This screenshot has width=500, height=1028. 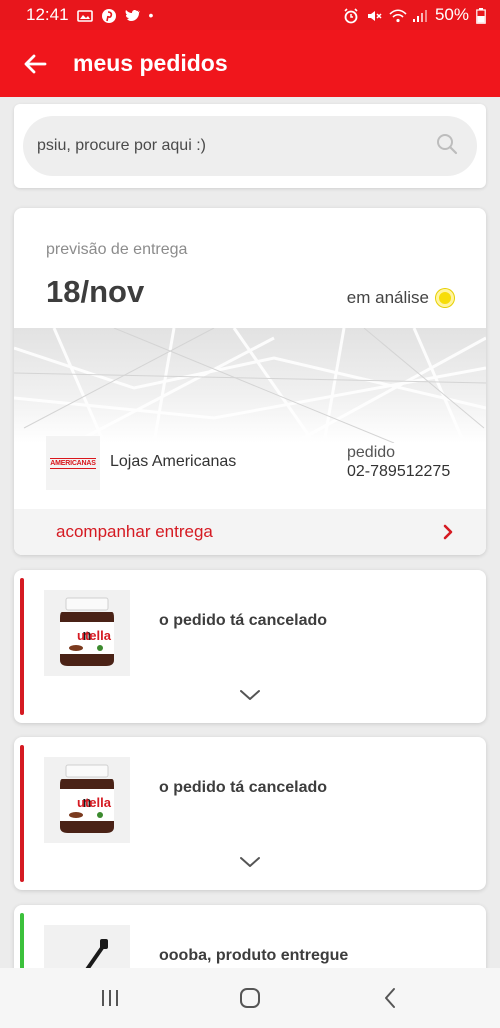 I want to click on page-title: meus pedidos, so click(x=150, y=63).